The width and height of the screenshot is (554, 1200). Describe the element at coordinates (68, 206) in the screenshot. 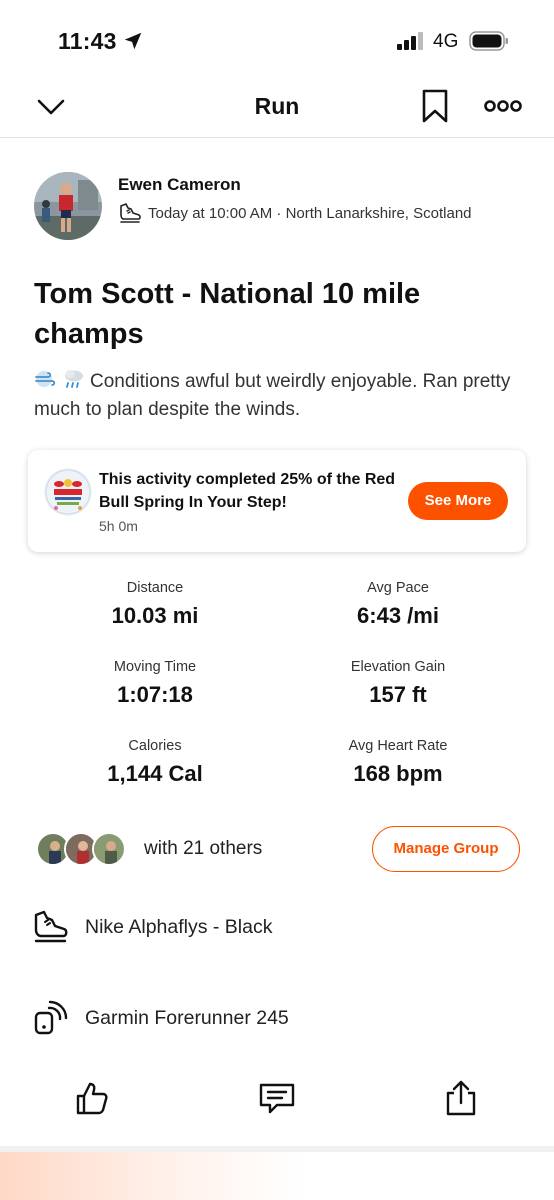

I see `athlete-avatar` at that location.